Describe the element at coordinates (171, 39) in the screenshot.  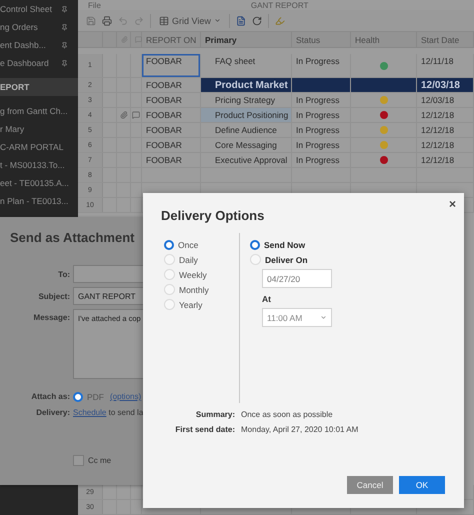
I see `column-header: REPORT ON` at that location.